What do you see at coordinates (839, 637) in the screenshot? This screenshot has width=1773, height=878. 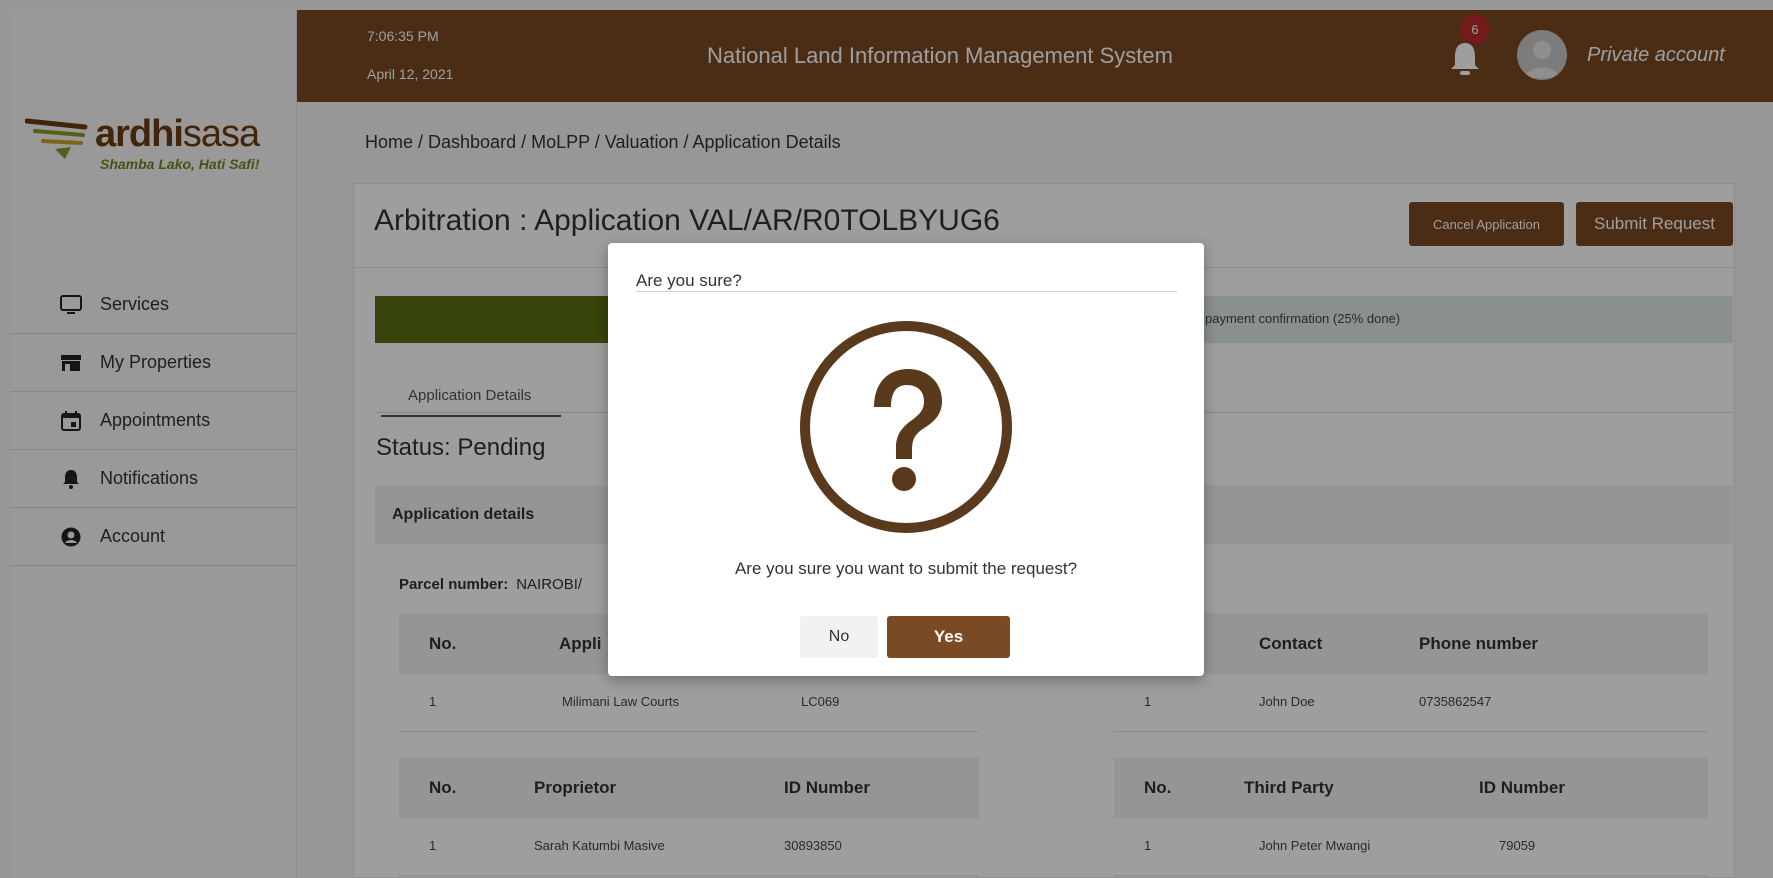 I see `no-button: No` at bounding box center [839, 637].